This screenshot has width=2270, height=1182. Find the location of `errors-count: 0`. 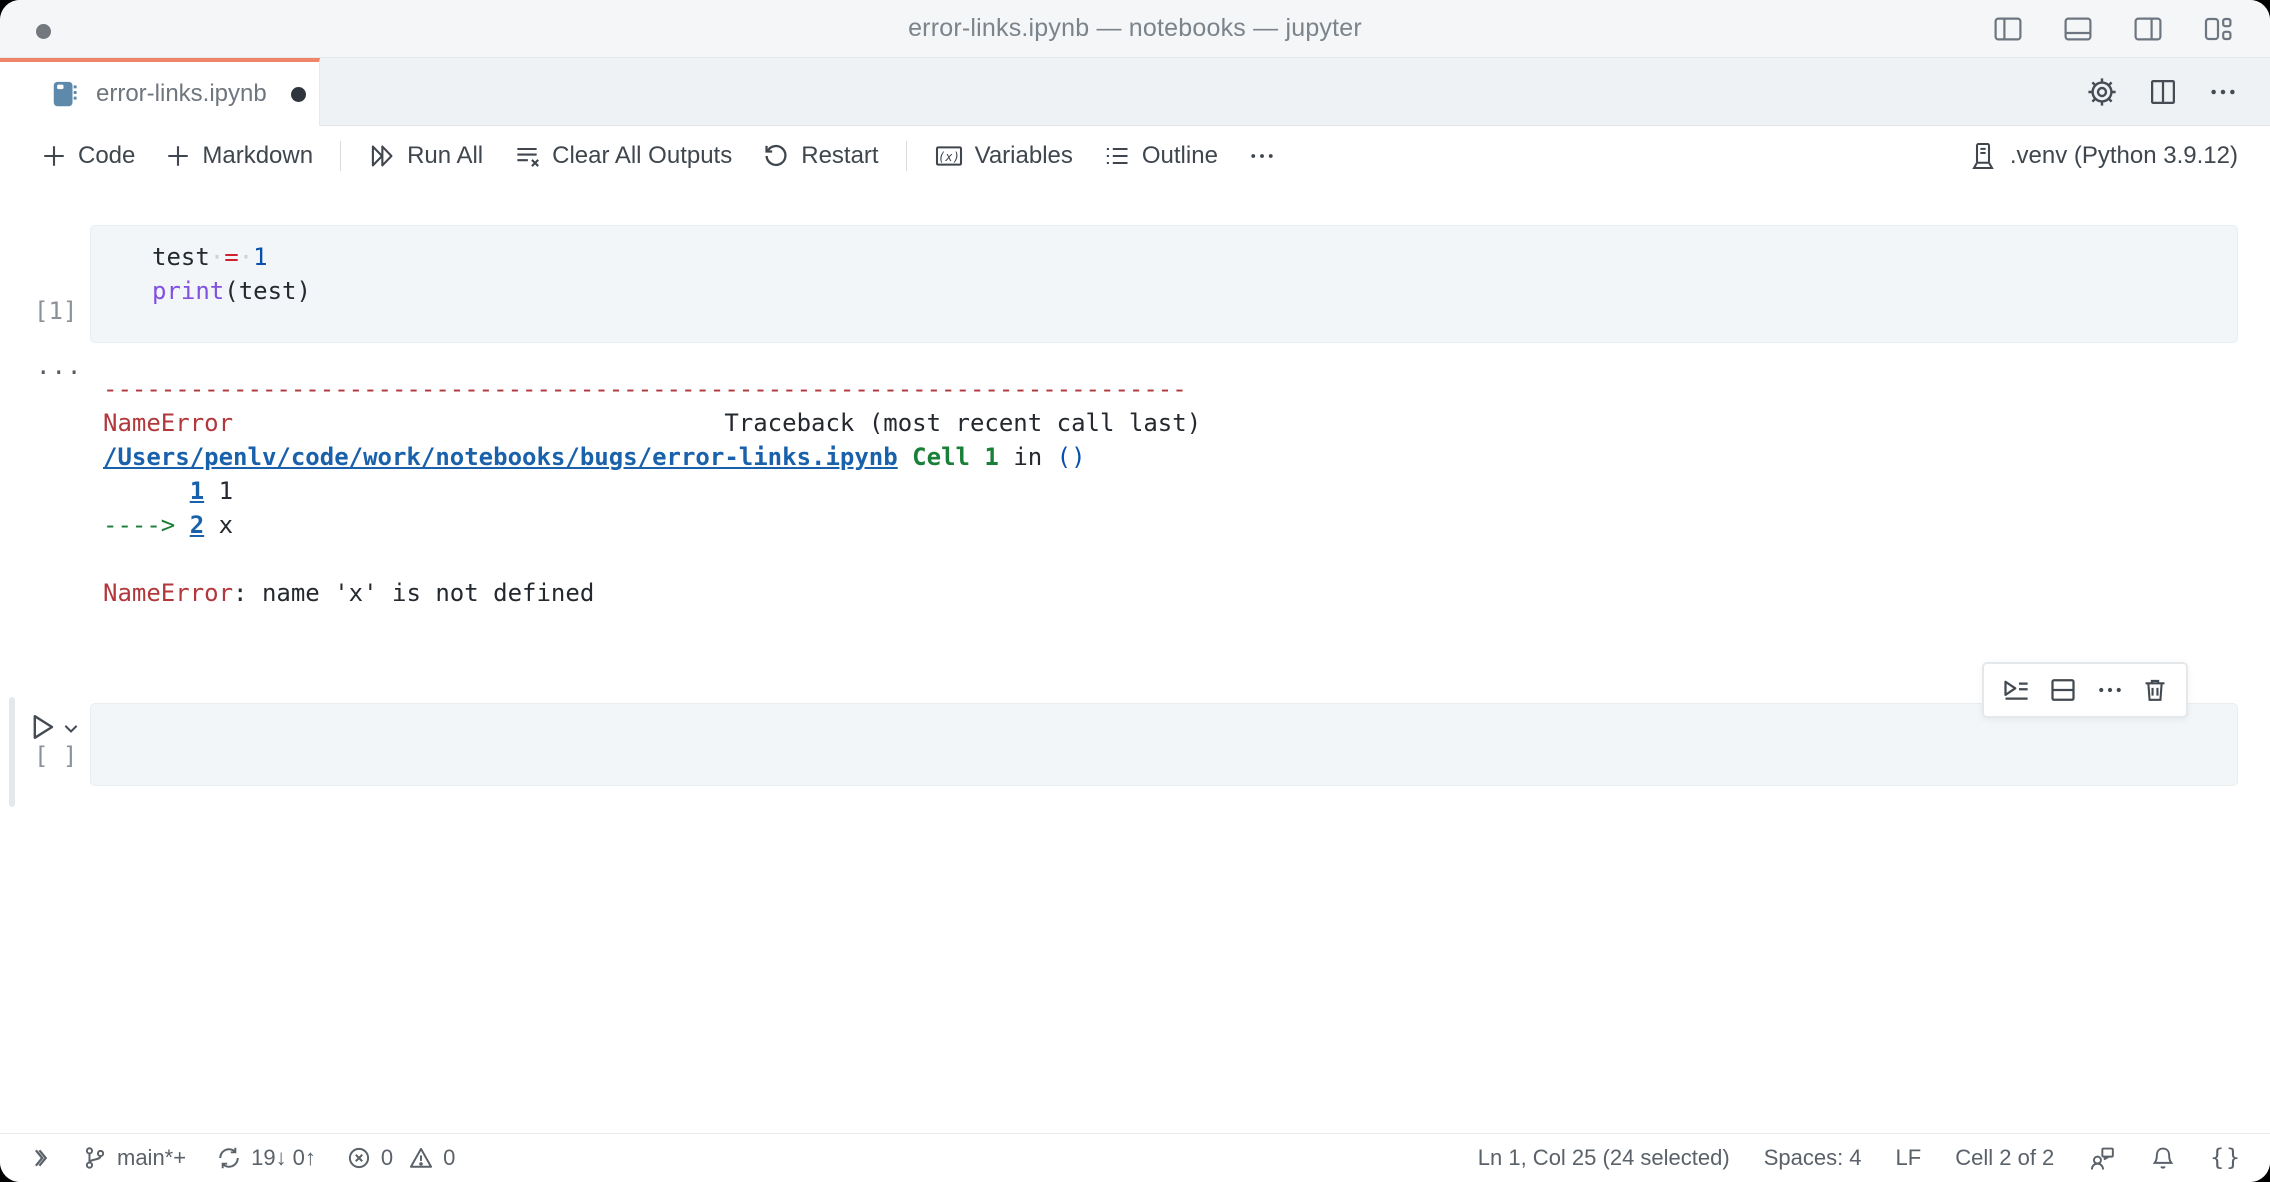

errors-count: 0 is located at coordinates (387, 1157).